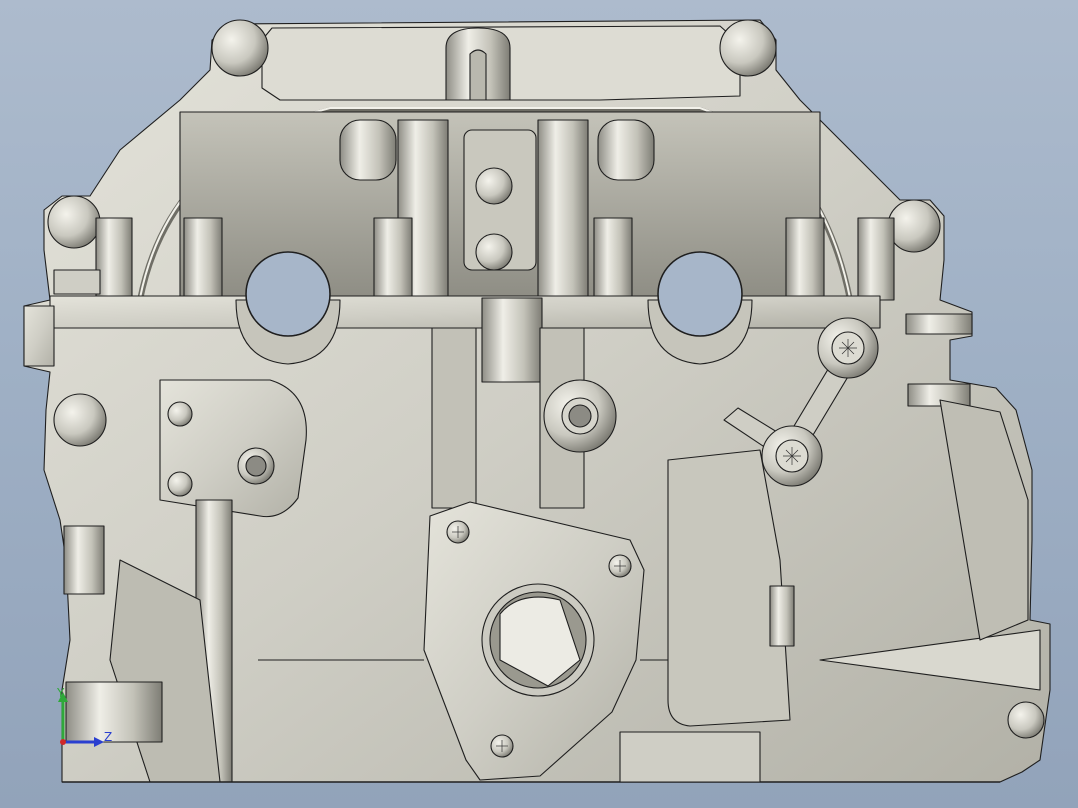 The width and height of the screenshot is (1078, 808). I want to click on head-rail, so click(465, 312).